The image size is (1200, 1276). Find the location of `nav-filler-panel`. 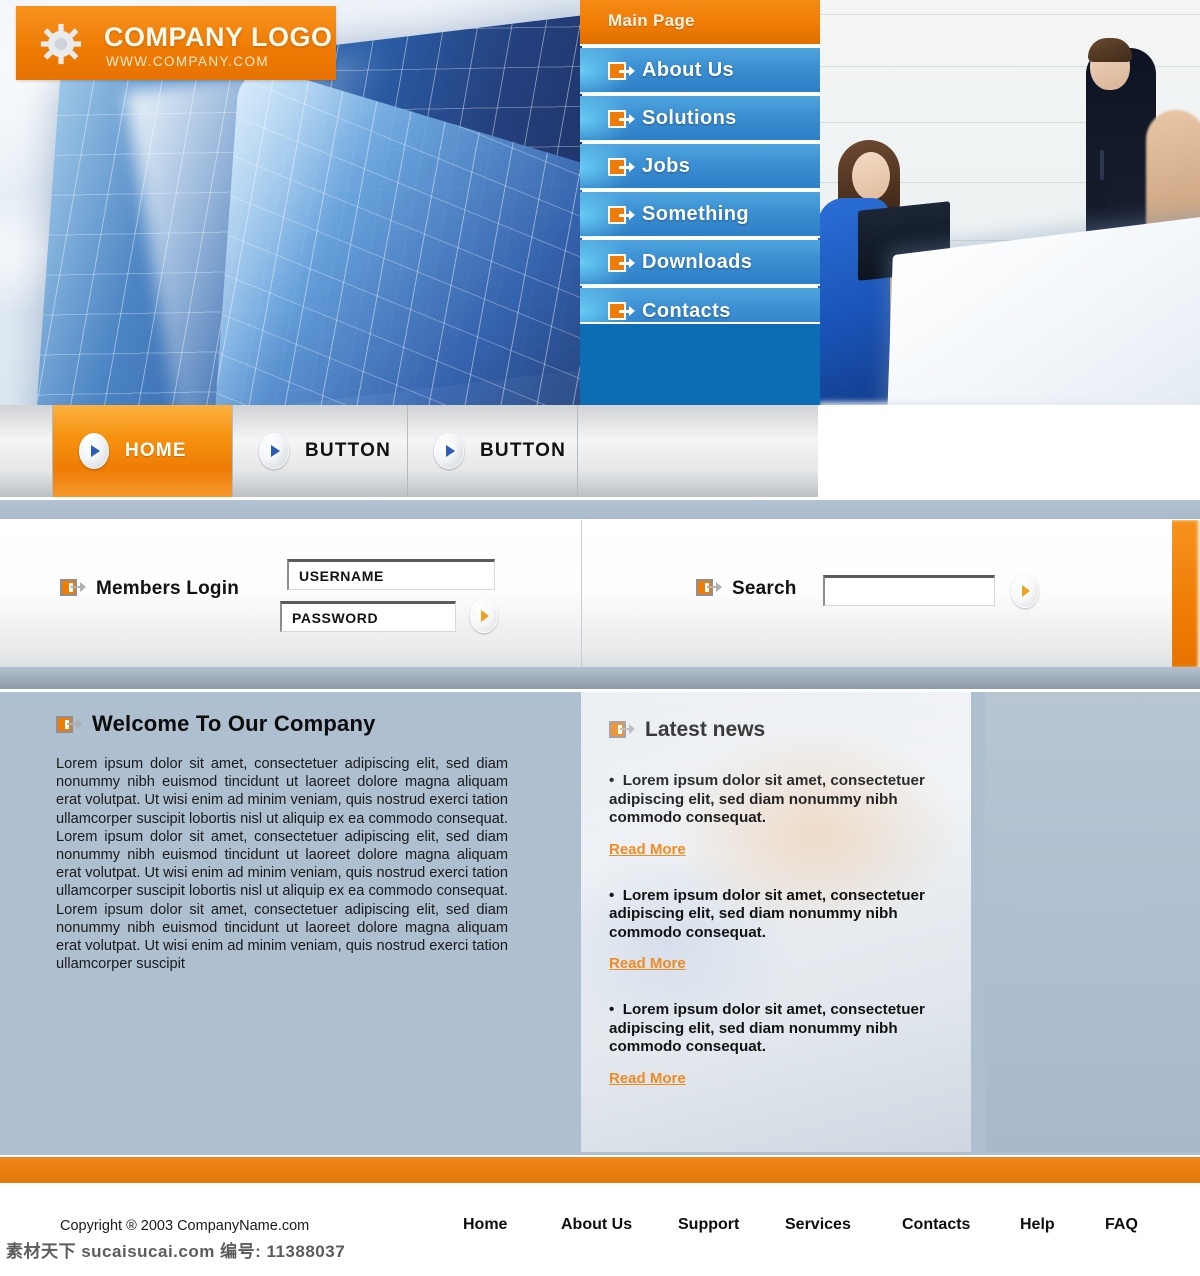

nav-filler-panel is located at coordinates (700, 363).